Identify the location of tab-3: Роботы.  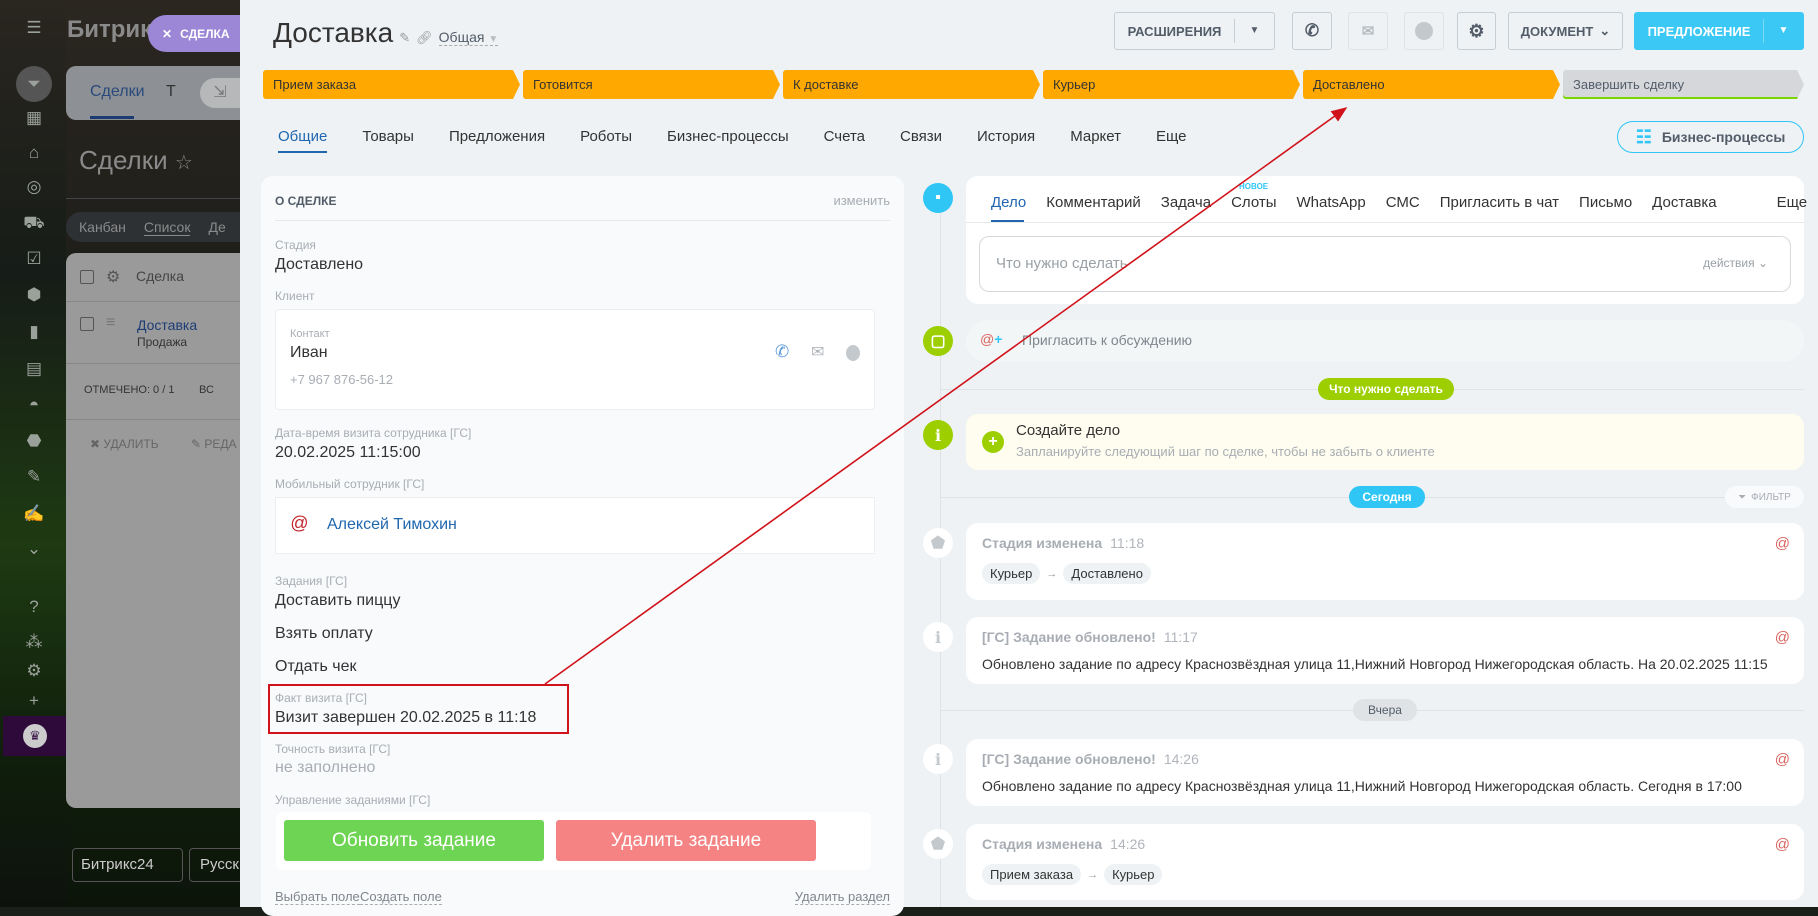
(606, 136).